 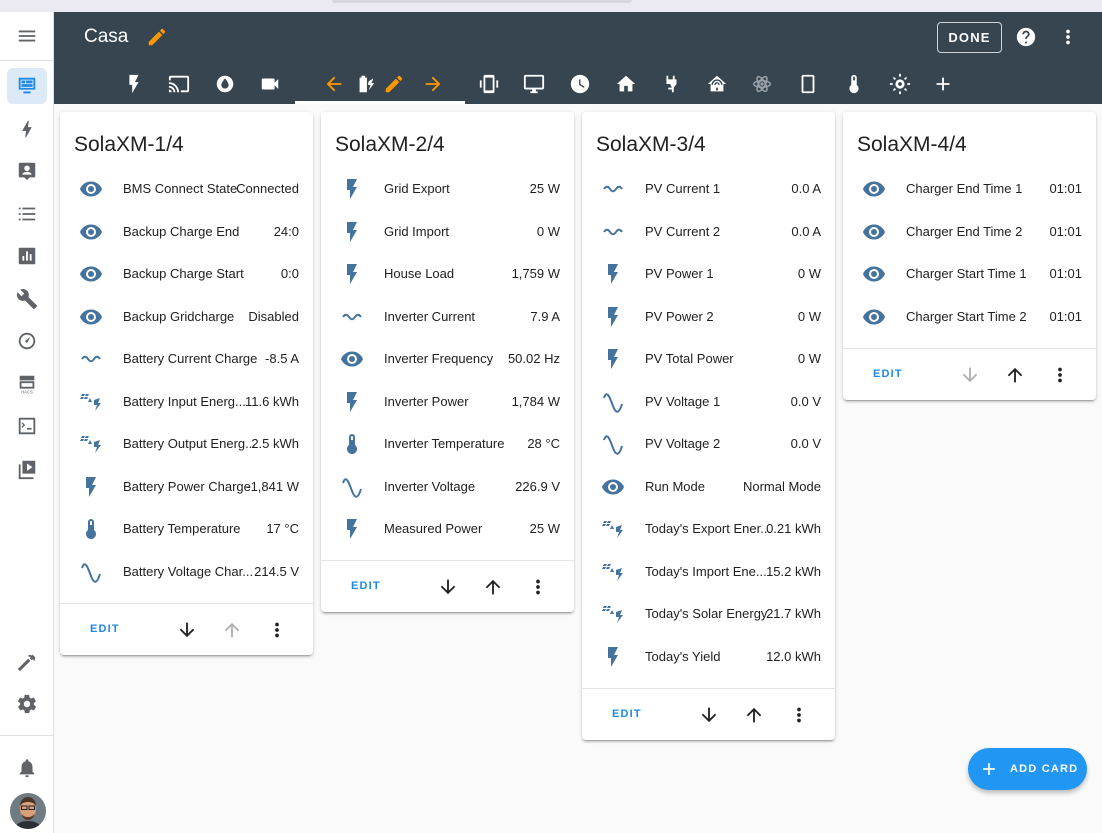 I want to click on bell-icon, so click(x=27, y=768).